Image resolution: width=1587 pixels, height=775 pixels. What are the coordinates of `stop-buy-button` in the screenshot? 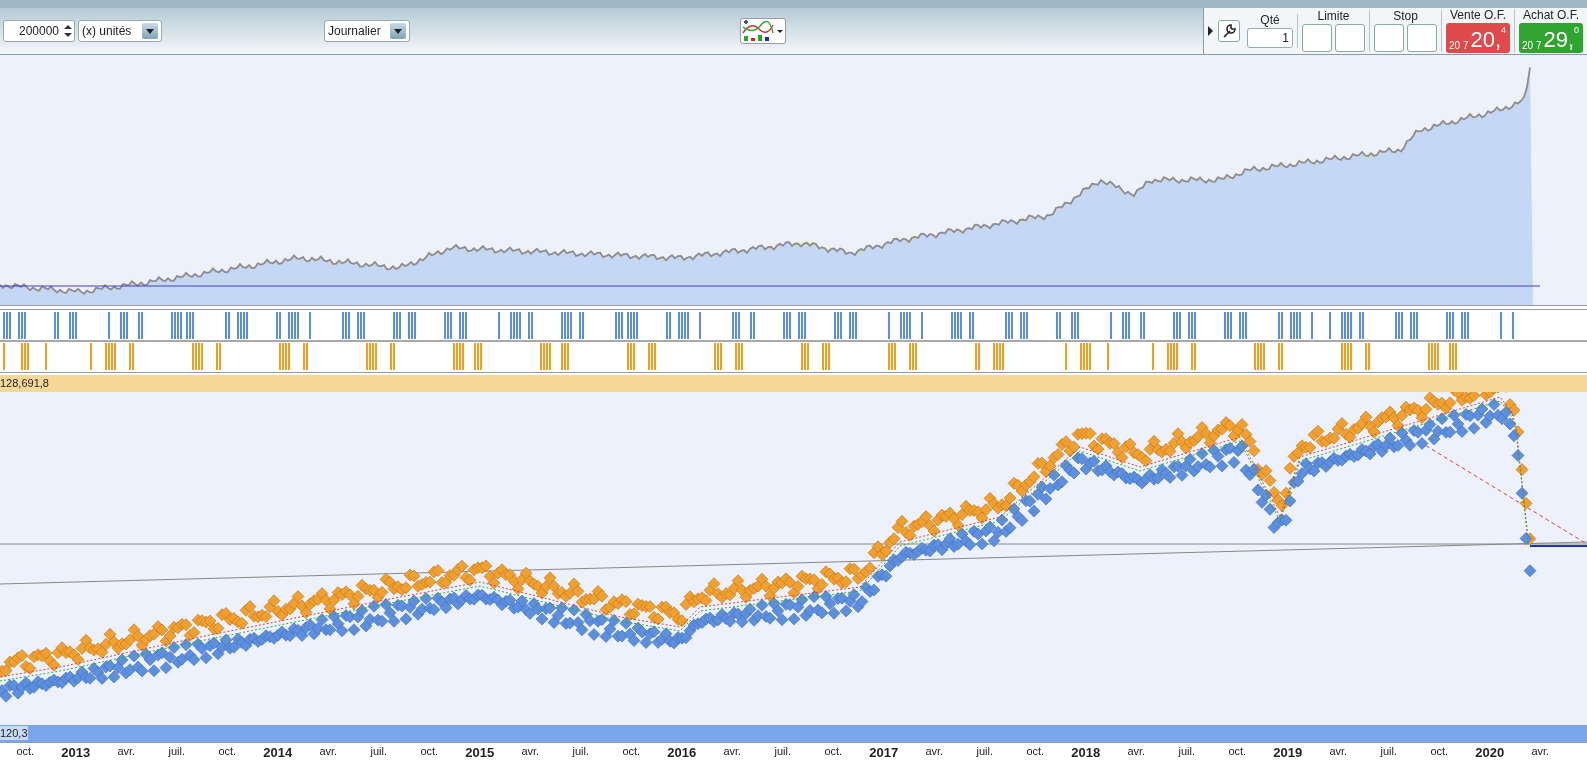 It's located at (1389, 38).